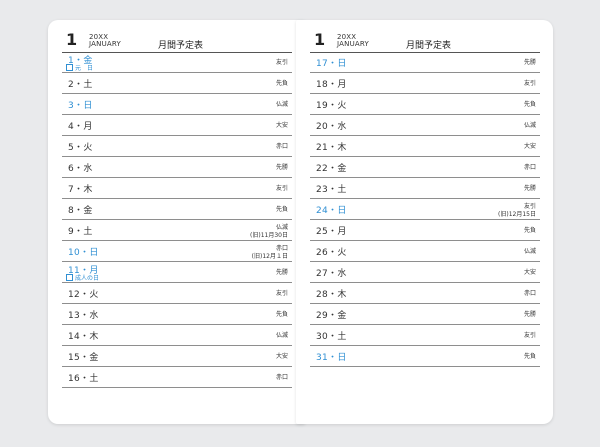 The height and width of the screenshot is (447, 600). I want to click on day-row: 24・日 友引 (旧)12月15日, so click(425, 209).